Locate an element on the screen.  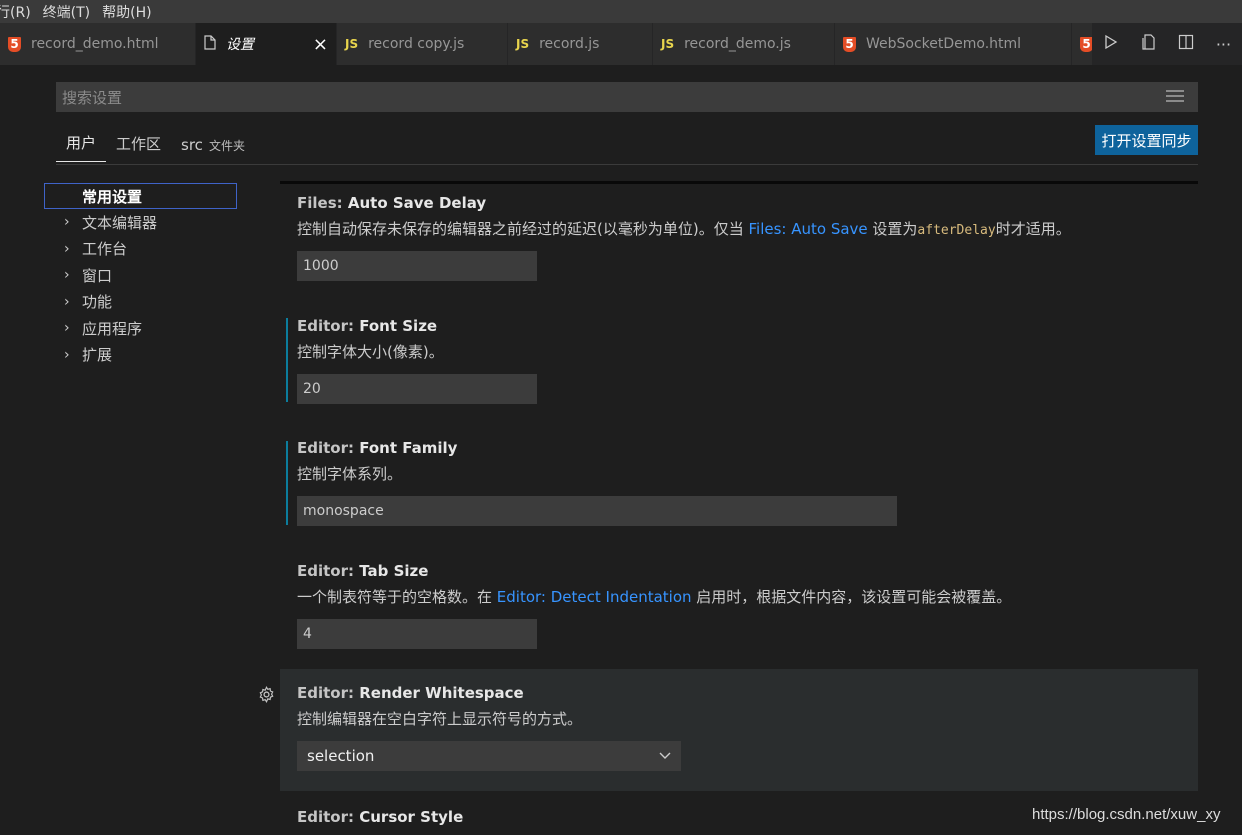
render-whitespace-select: selection is located at coordinates (489, 756).